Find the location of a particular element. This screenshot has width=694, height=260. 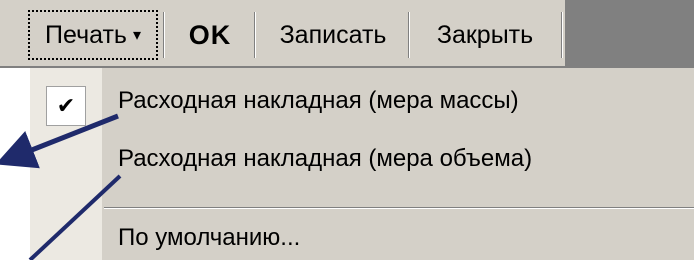

ok-button-label: OK is located at coordinates (210, 34).